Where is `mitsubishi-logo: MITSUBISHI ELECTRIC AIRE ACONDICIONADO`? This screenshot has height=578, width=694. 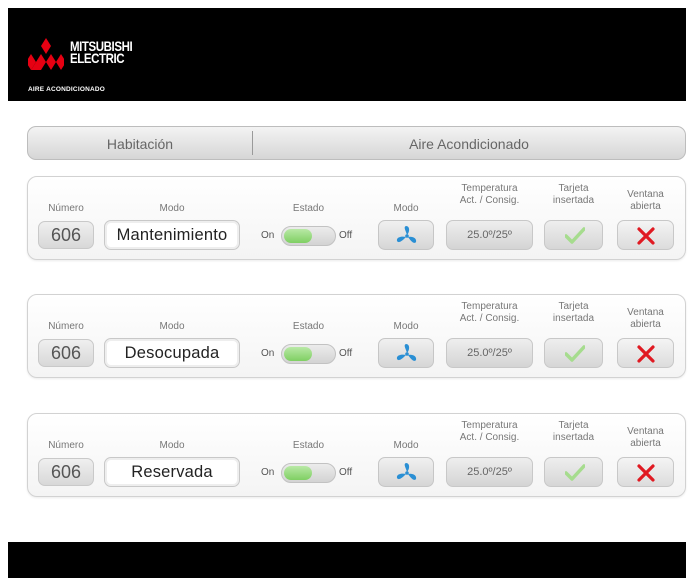
mitsubishi-logo: MITSUBISHI ELECTRIC AIRE ACONDICIONADO is located at coordinates (103, 63).